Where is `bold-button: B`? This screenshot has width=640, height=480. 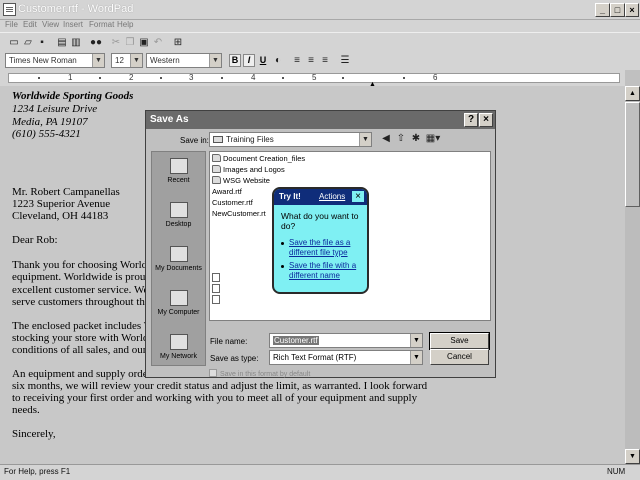
bold-button: B is located at coordinates (235, 60).